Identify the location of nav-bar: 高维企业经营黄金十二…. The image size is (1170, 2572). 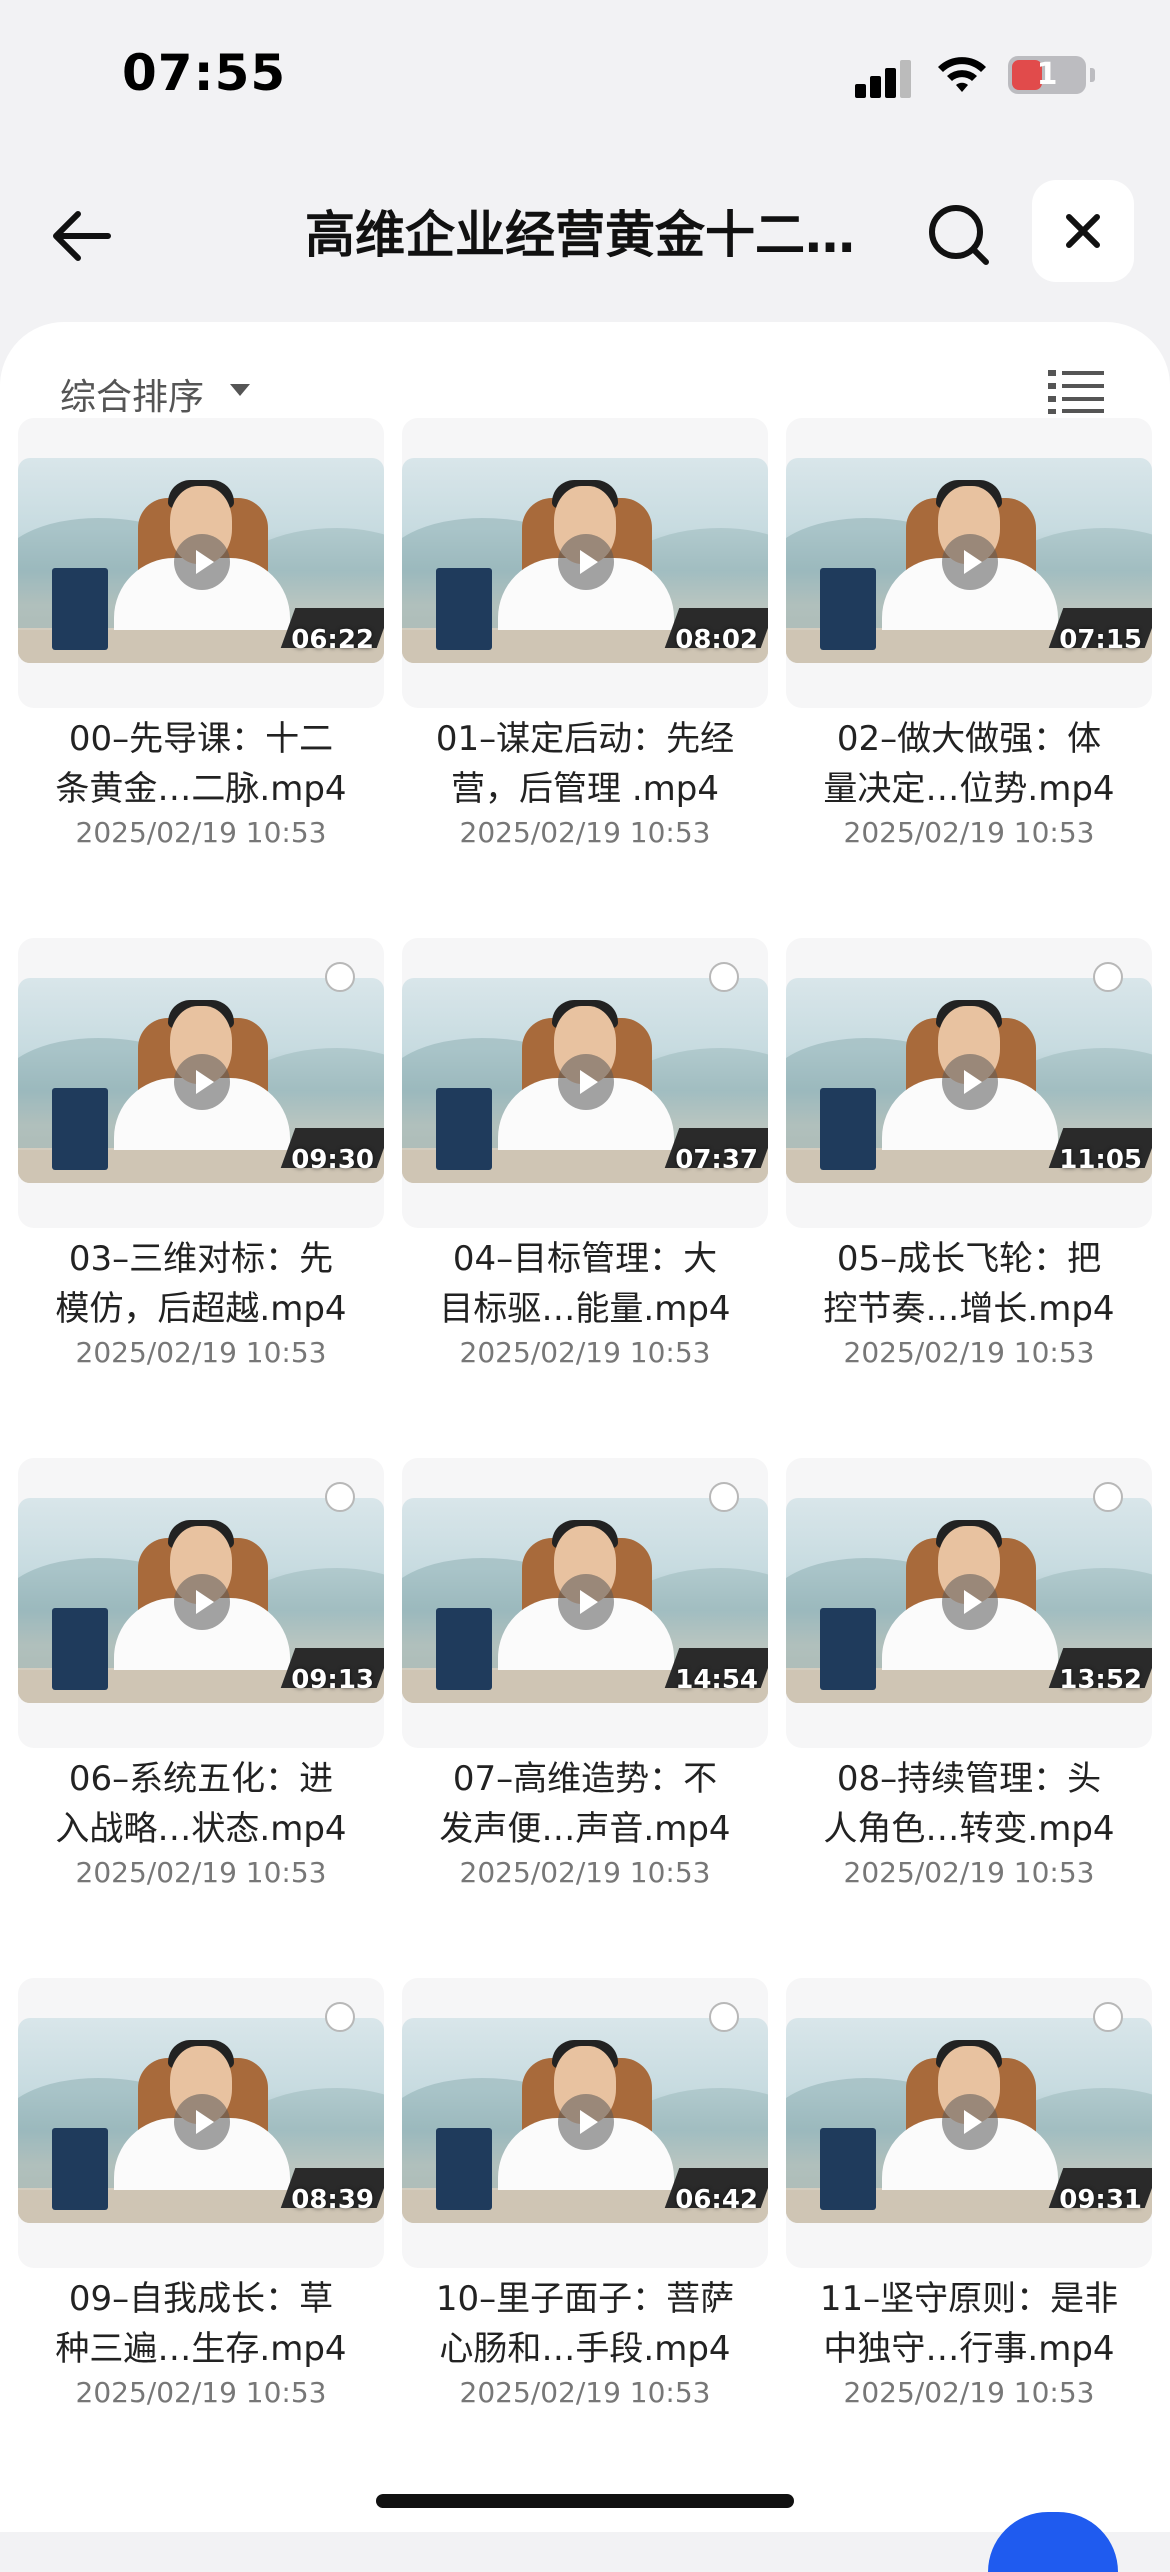
(585, 235).